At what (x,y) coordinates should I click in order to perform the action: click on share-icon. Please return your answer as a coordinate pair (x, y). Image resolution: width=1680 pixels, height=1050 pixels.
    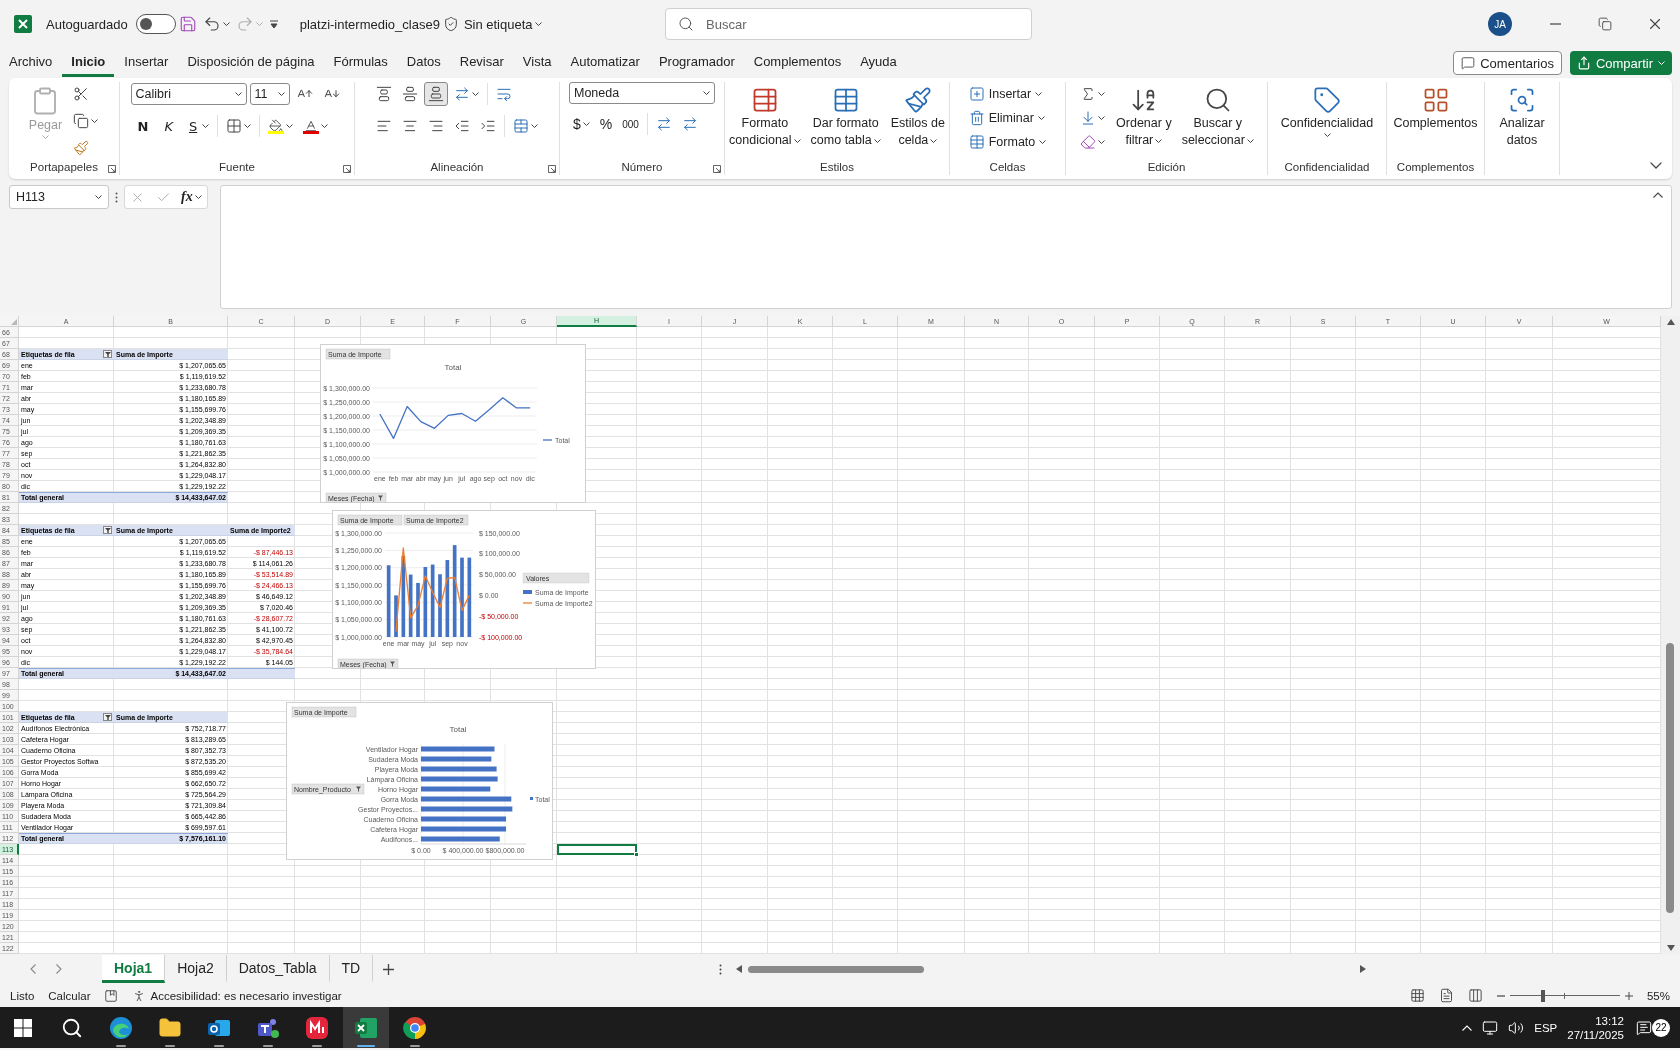
    Looking at the image, I should click on (1583, 63).